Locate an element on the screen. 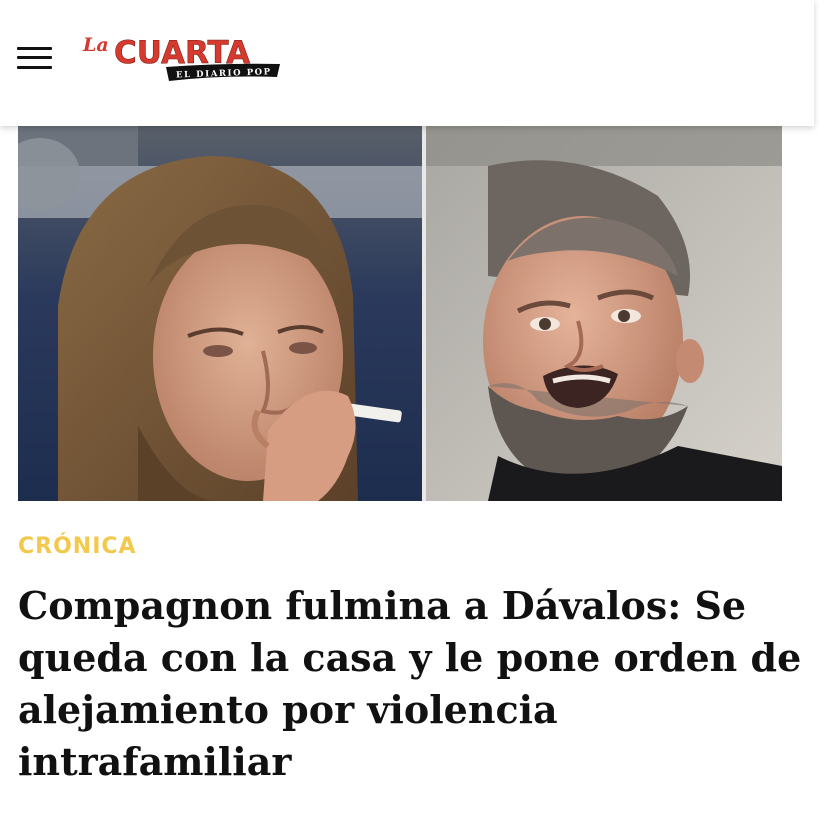 This screenshot has height=829, width=828. hamburger-menu-icon is located at coordinates (35, 58).